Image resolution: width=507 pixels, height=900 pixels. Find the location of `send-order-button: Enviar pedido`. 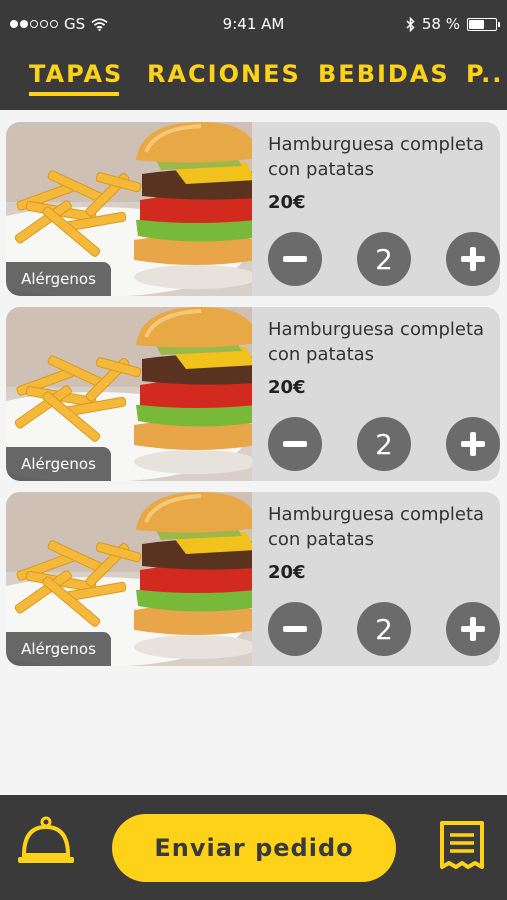

send-order-button: Enviar pedido is located at coordinates (254, 848).